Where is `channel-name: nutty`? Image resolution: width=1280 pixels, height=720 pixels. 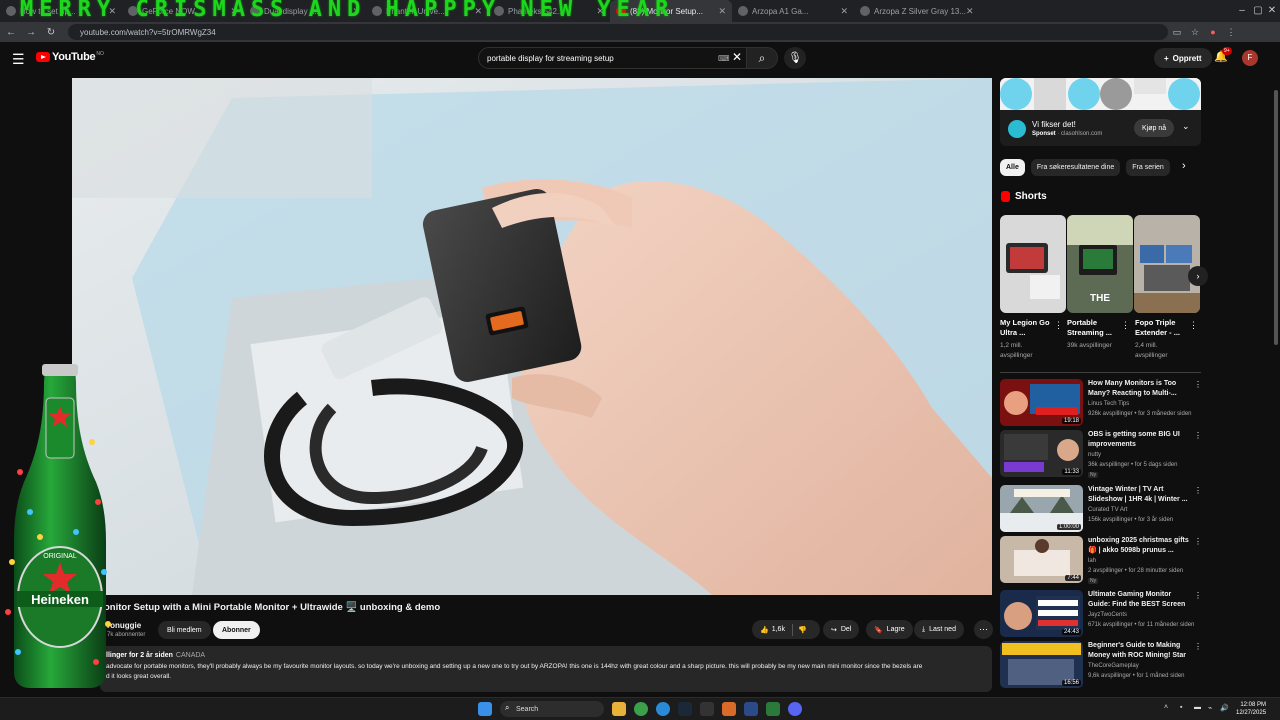
channel-name: nutty is located at coordinates (1095, 455).